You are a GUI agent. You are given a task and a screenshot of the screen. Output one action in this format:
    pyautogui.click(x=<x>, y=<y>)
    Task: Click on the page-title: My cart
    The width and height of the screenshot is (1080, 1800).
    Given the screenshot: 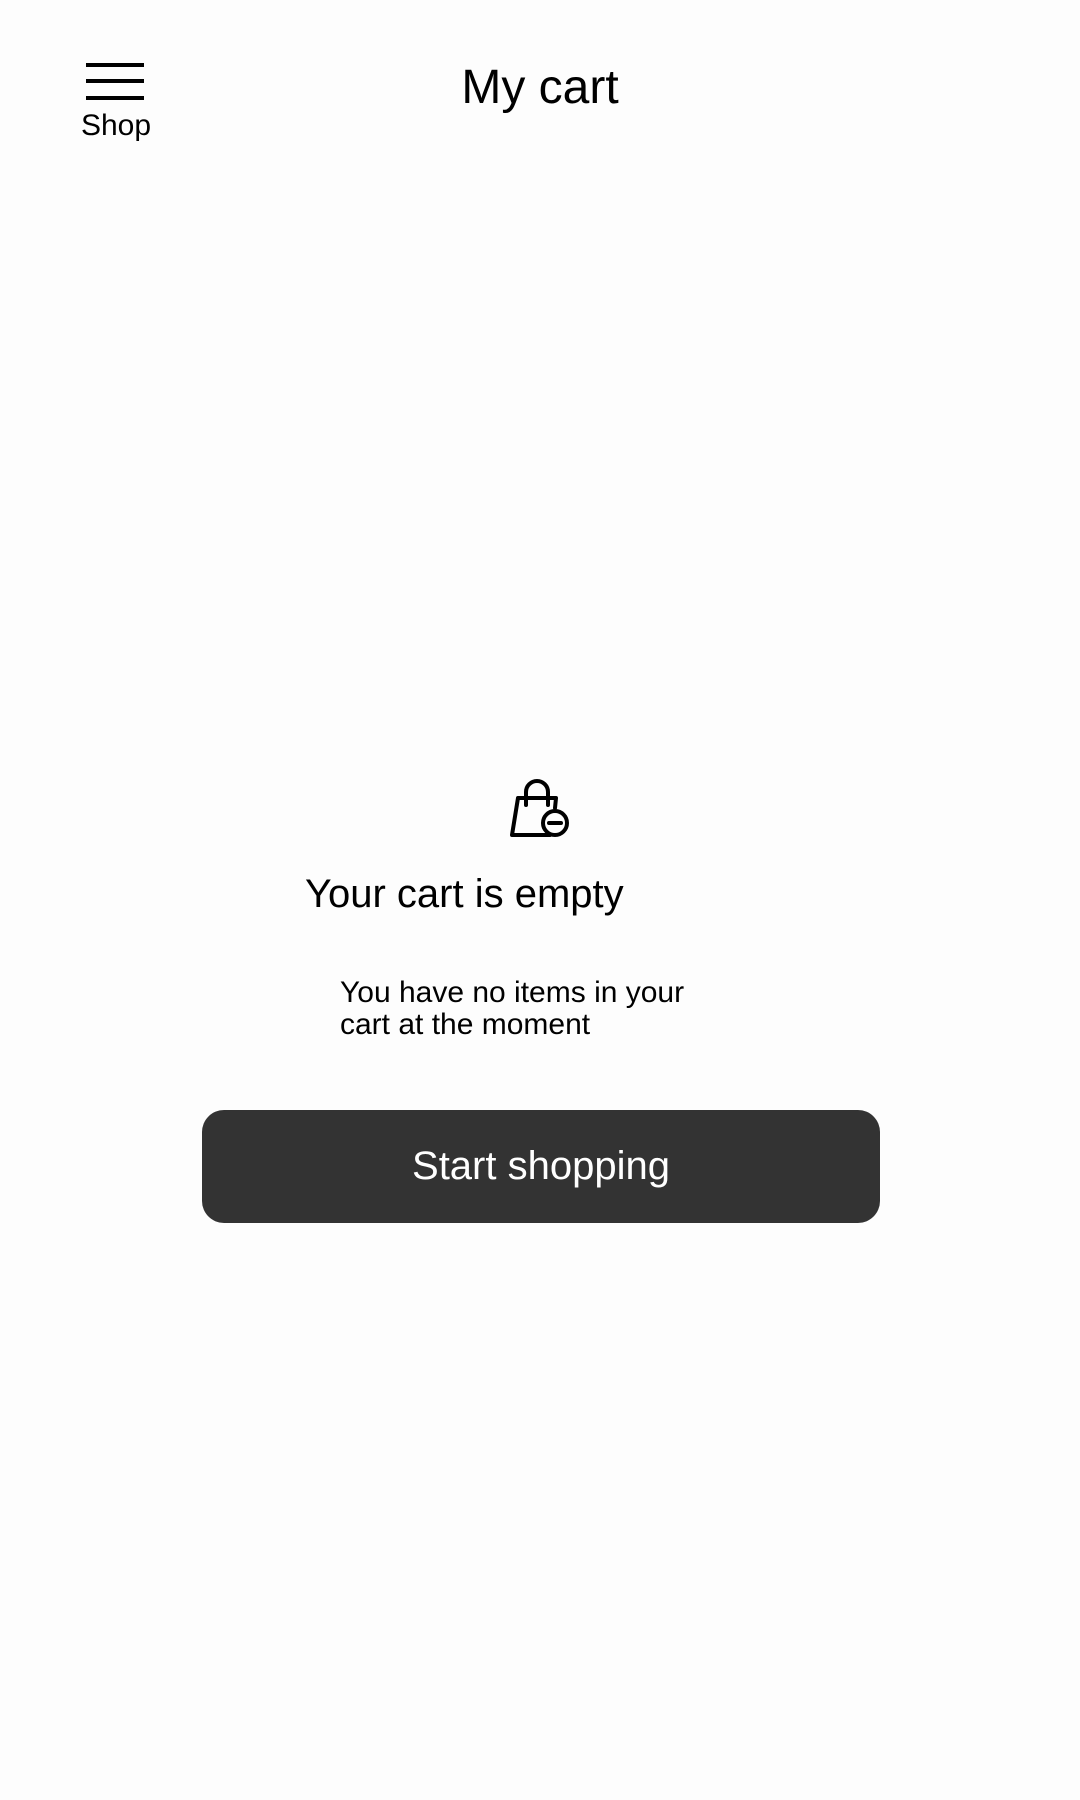 What is the action you would take?
    pyautogui.click(x=540, y=87)
    